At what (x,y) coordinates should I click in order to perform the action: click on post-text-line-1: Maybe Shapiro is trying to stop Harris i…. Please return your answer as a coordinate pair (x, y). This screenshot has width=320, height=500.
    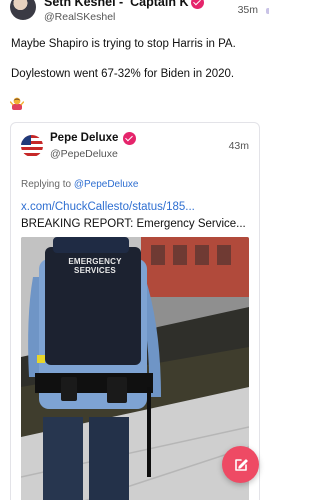
    Looking at the image, I should click on (123, 44).